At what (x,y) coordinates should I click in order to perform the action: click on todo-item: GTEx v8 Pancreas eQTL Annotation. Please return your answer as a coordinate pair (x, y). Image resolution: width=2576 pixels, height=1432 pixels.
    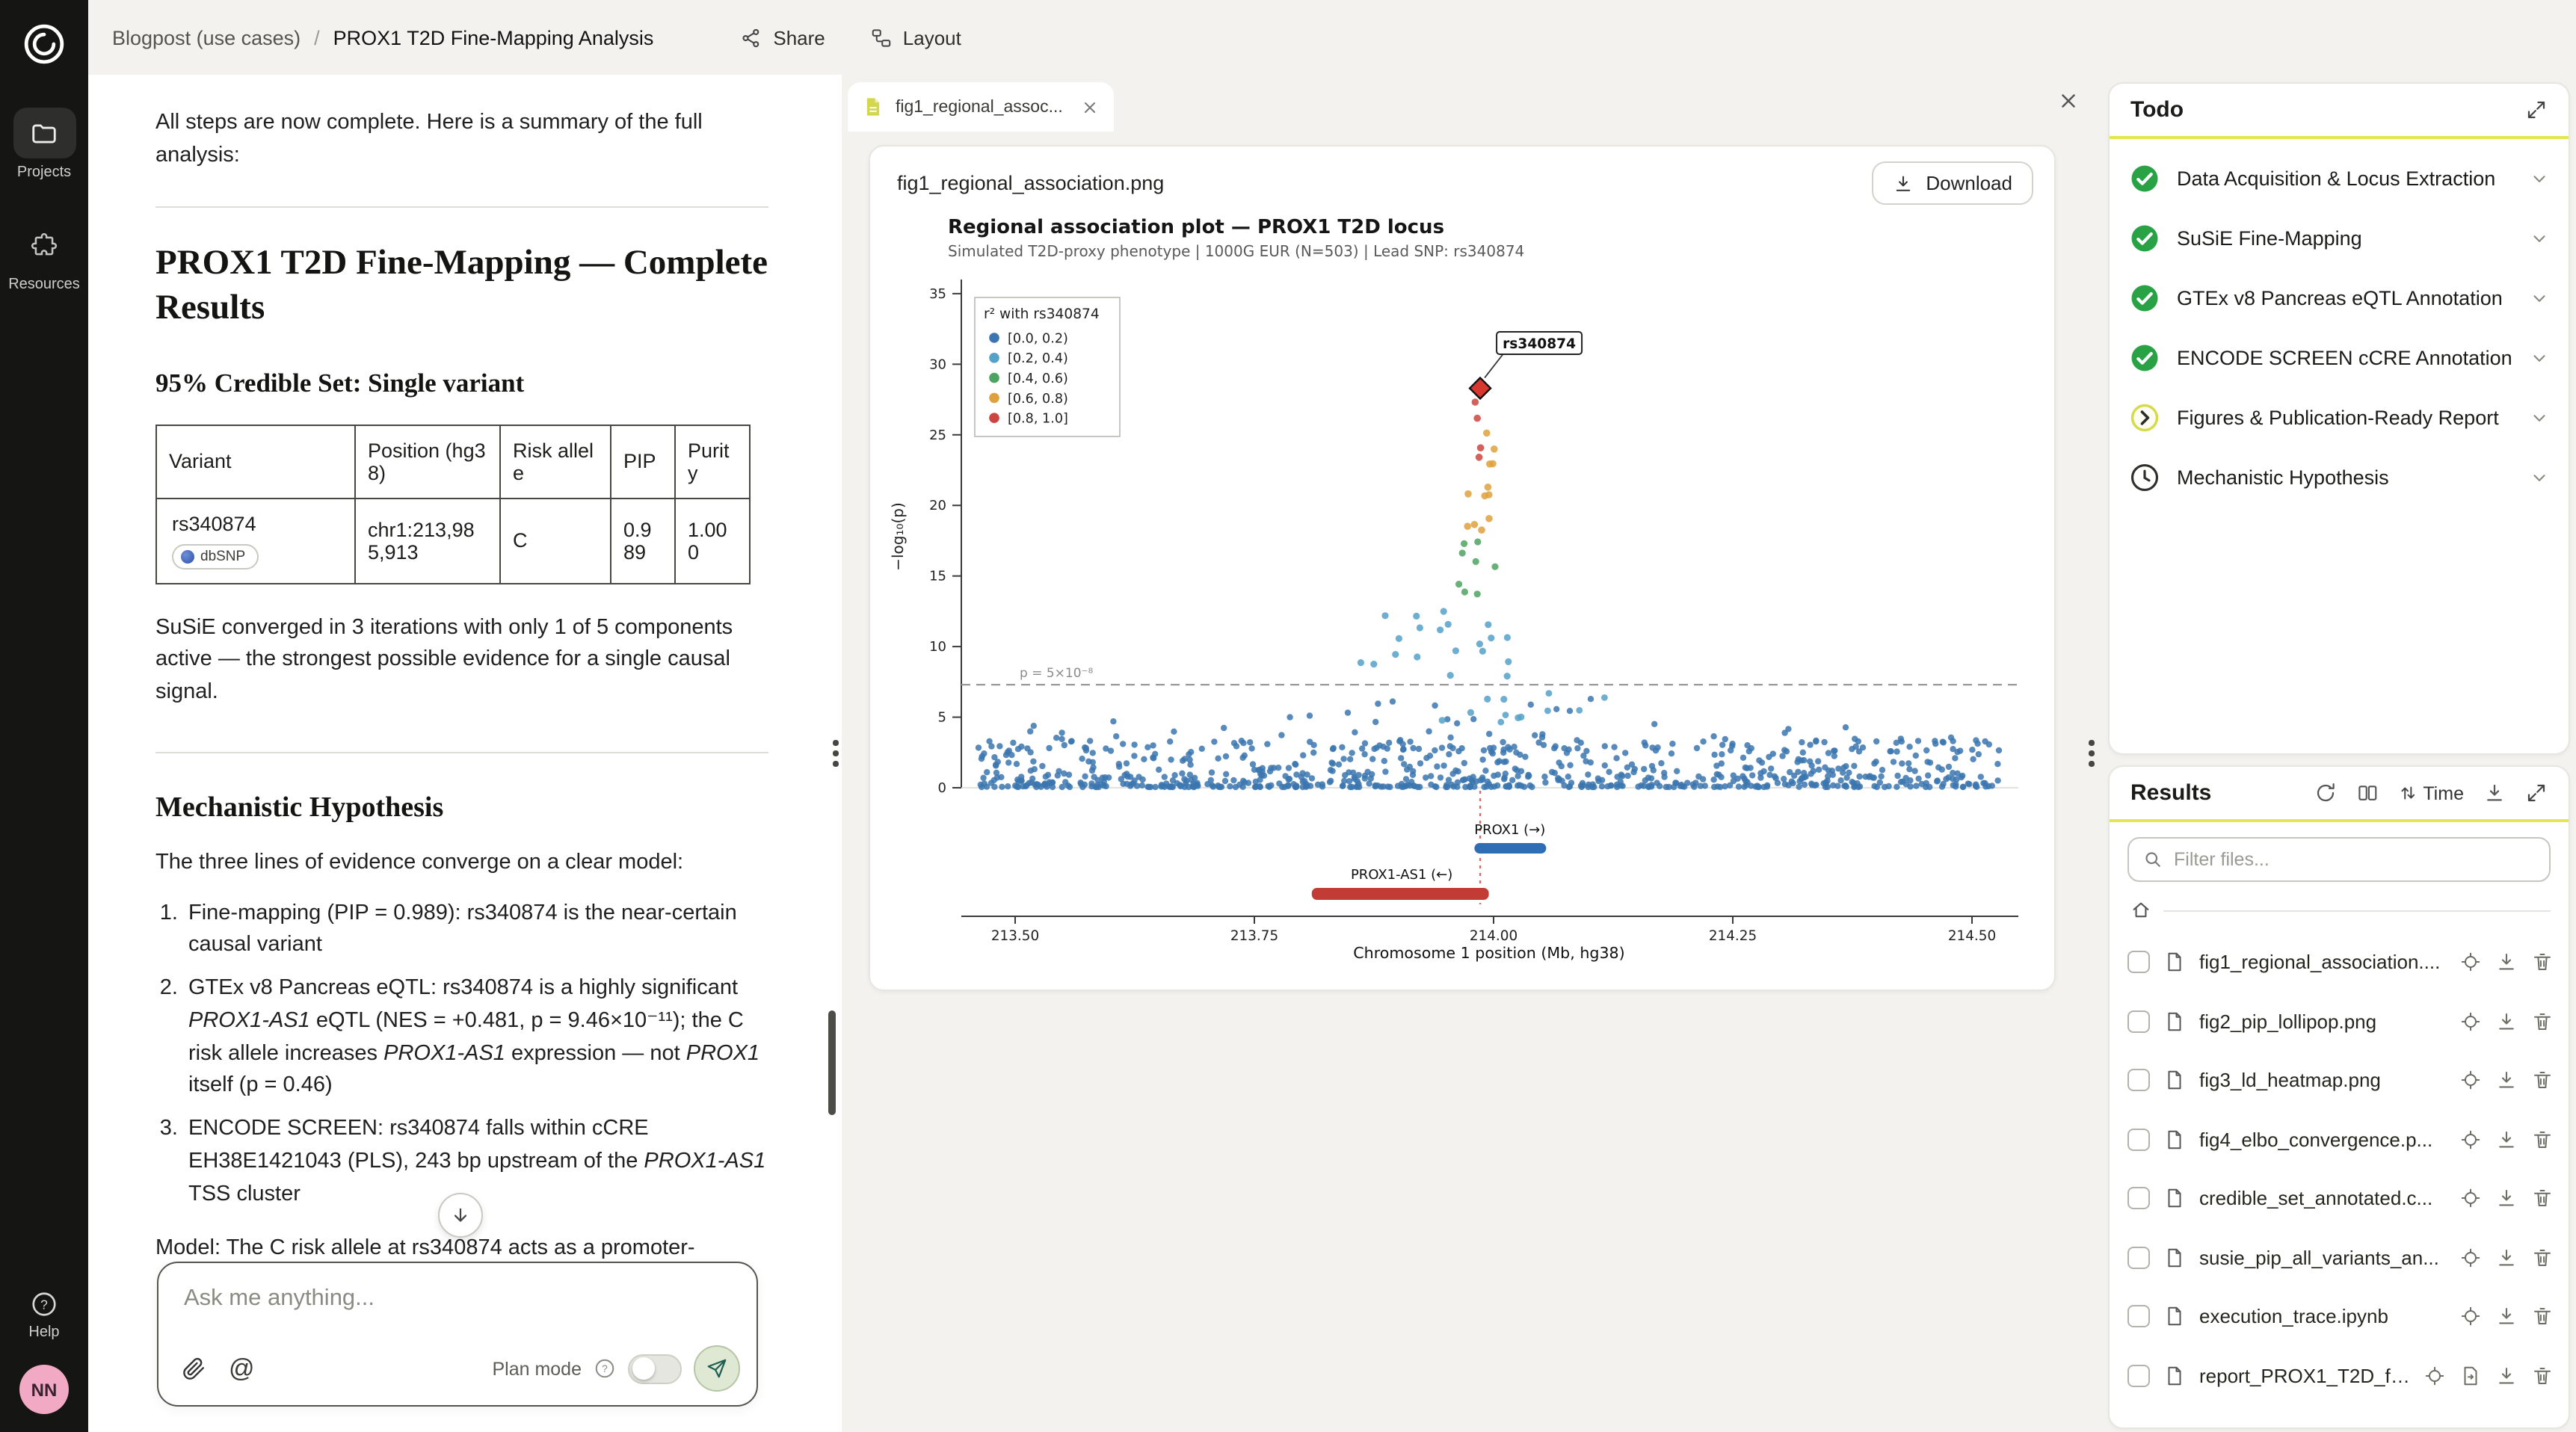
    Looking at the image, I should click on (2339, 297).